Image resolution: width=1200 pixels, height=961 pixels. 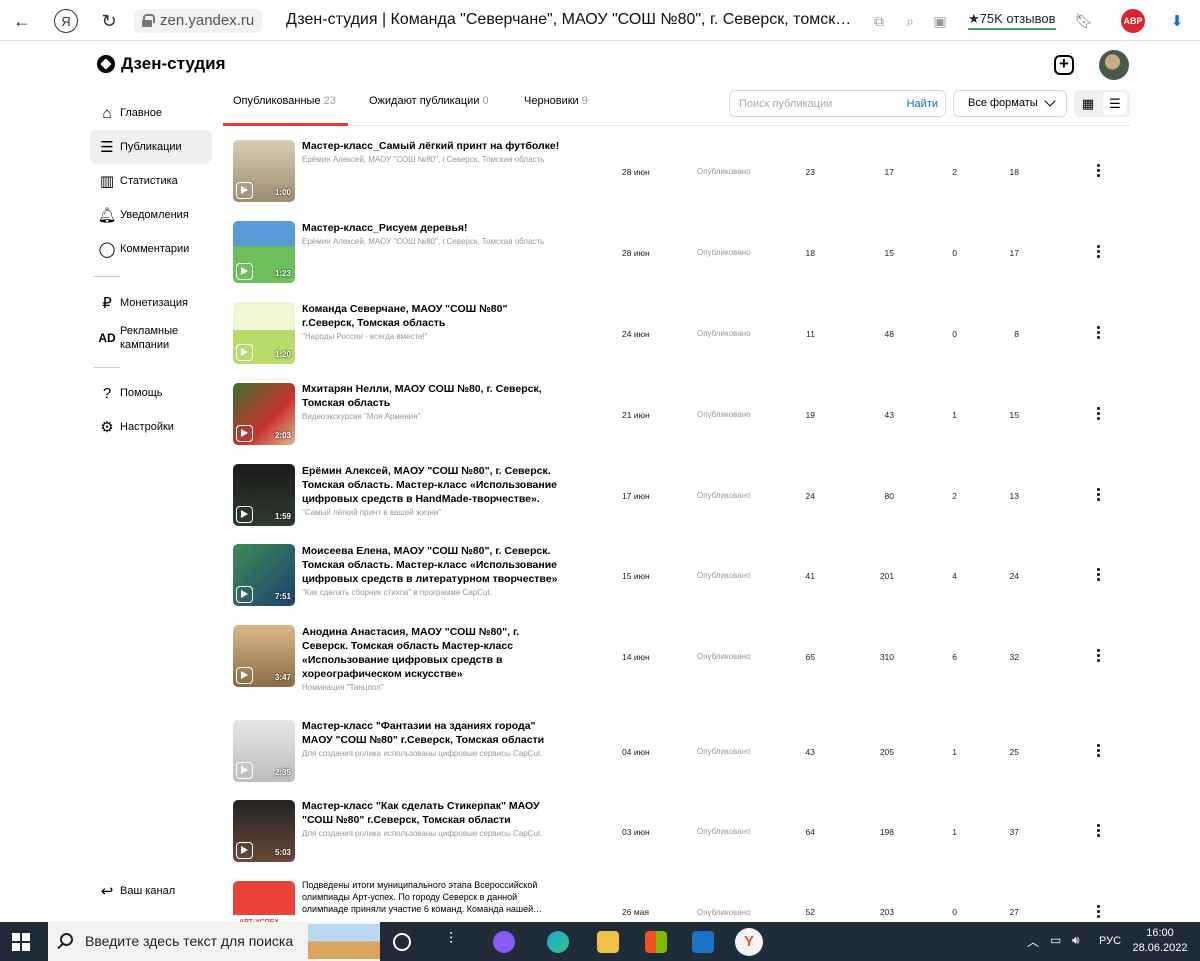 What do you see at coordinates (749, 942) in the screenshot?
I see `yandex-browser-taskbar-icon: Y` at bounding box center [749, 942].